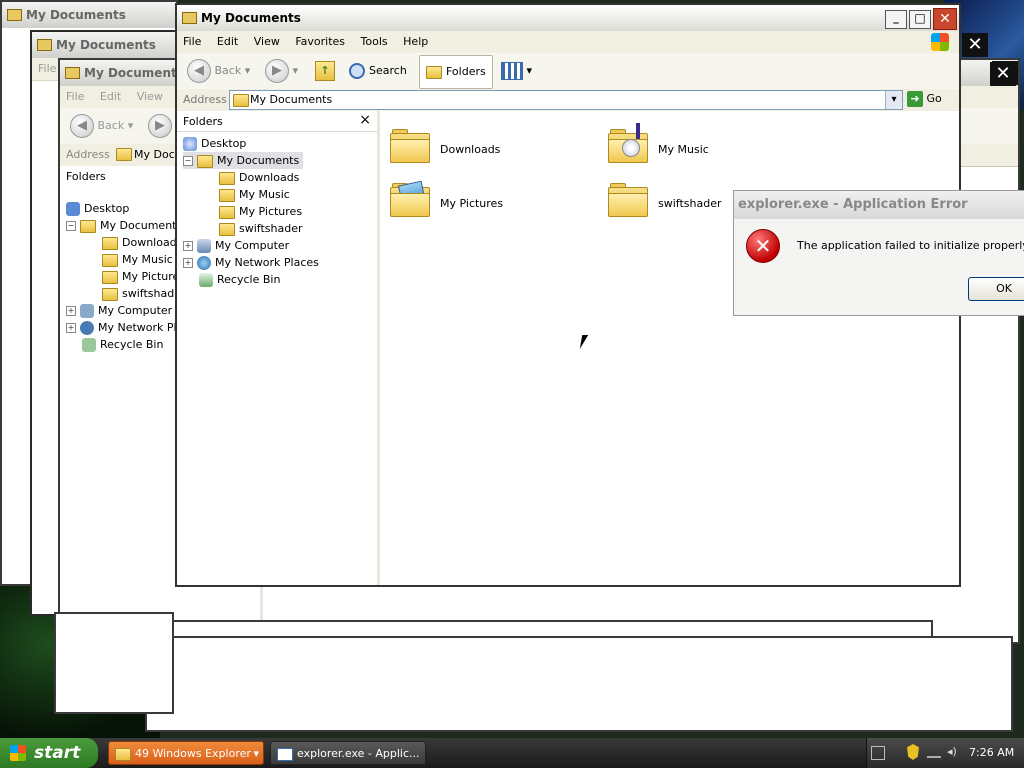 This screenshot has height=768, width=1024. I want to click on tree-item-swiftshader: swiftshade, so click(124, 293).